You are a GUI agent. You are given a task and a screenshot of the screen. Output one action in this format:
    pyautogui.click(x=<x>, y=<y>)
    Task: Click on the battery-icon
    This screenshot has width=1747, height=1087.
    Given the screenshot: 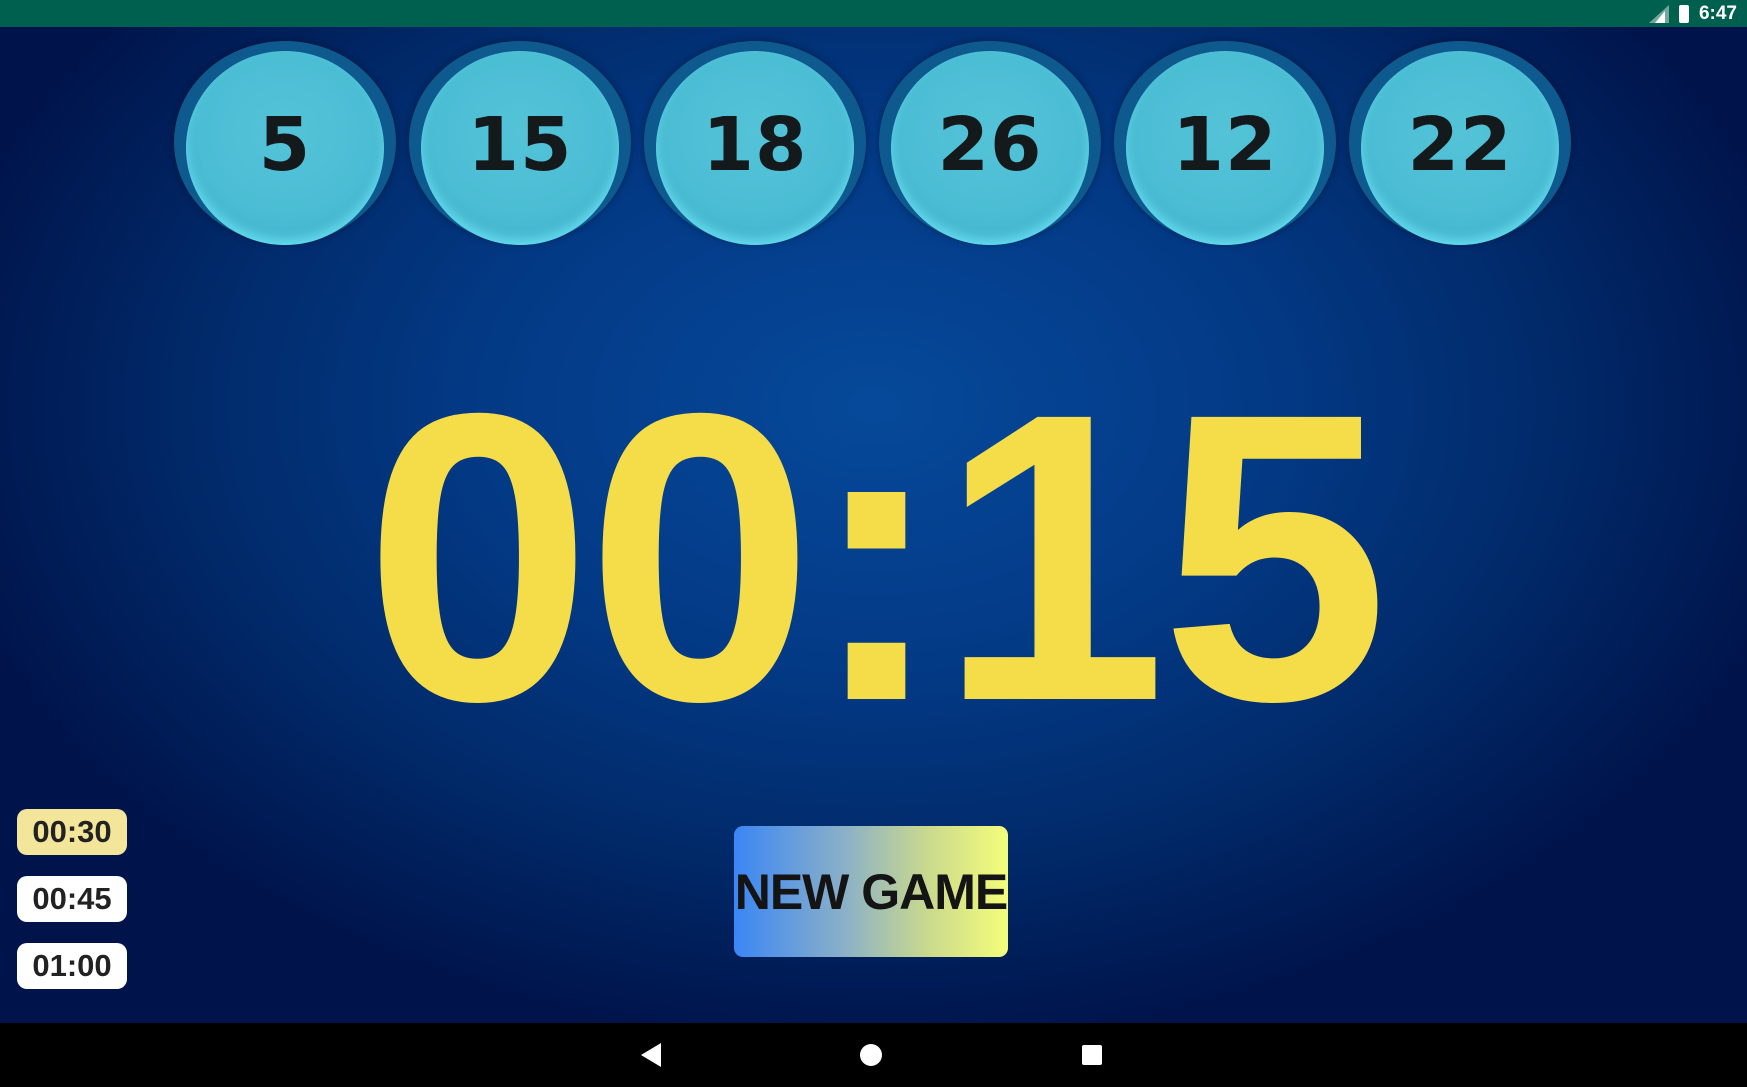 What is the action you would take?
    pyautogui.click(x=1683, y=13)
    